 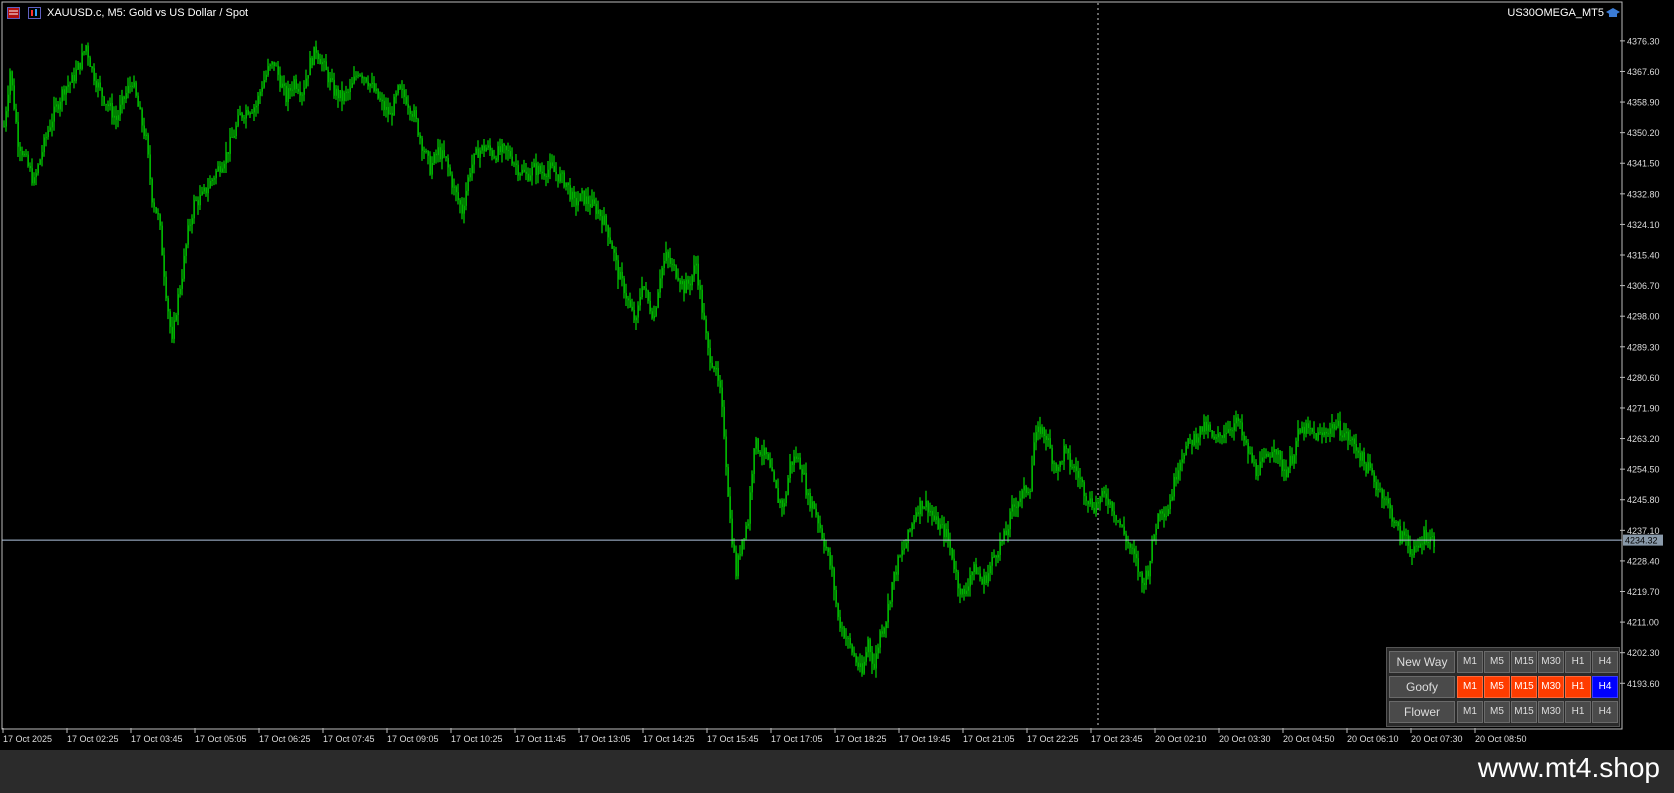 I want to click on goofy-m30-button: M30, so click(x=1551, y=687).